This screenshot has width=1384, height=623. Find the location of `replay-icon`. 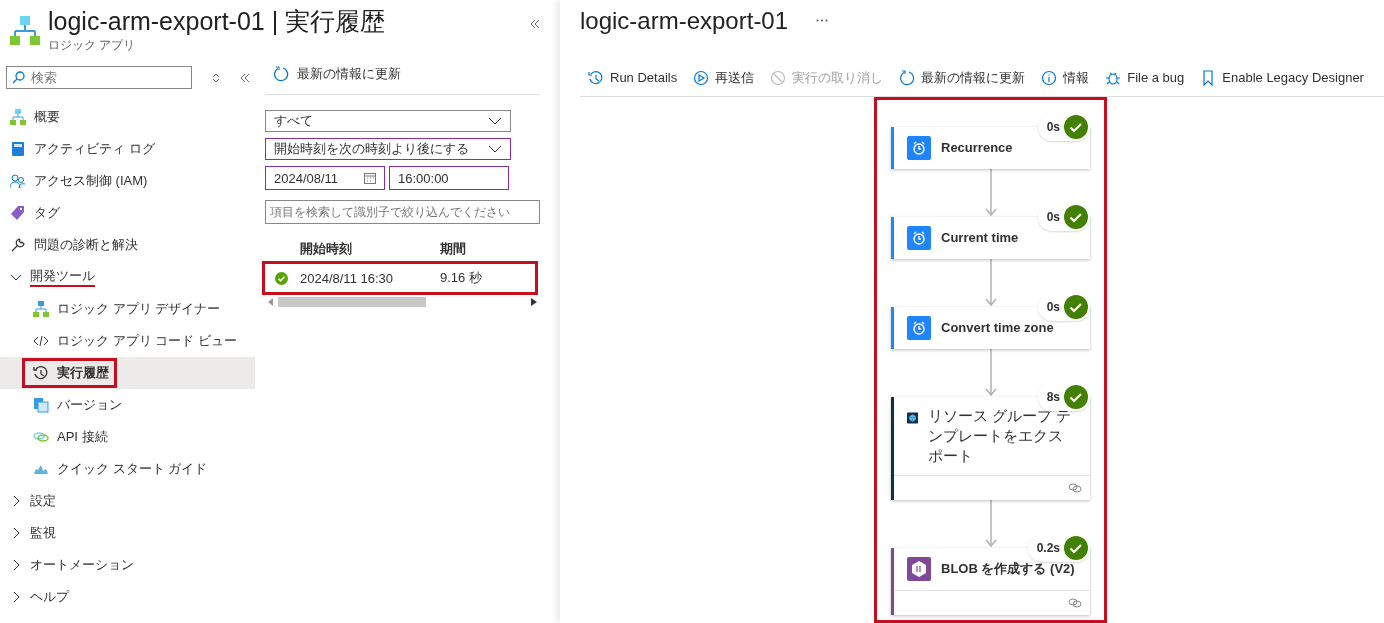

replay-icon is located at coordinates (701, 77).